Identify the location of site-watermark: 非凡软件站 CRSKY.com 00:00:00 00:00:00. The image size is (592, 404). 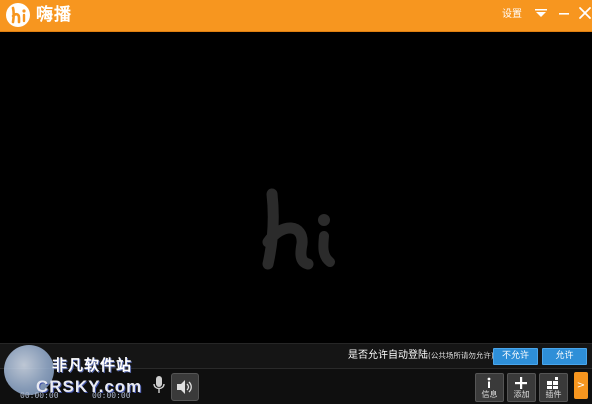
(82, 373).